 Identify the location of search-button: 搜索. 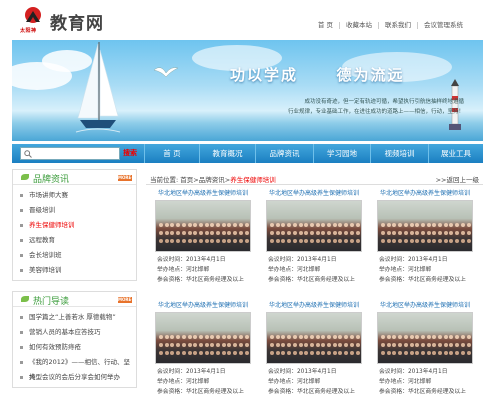
(130, 153).